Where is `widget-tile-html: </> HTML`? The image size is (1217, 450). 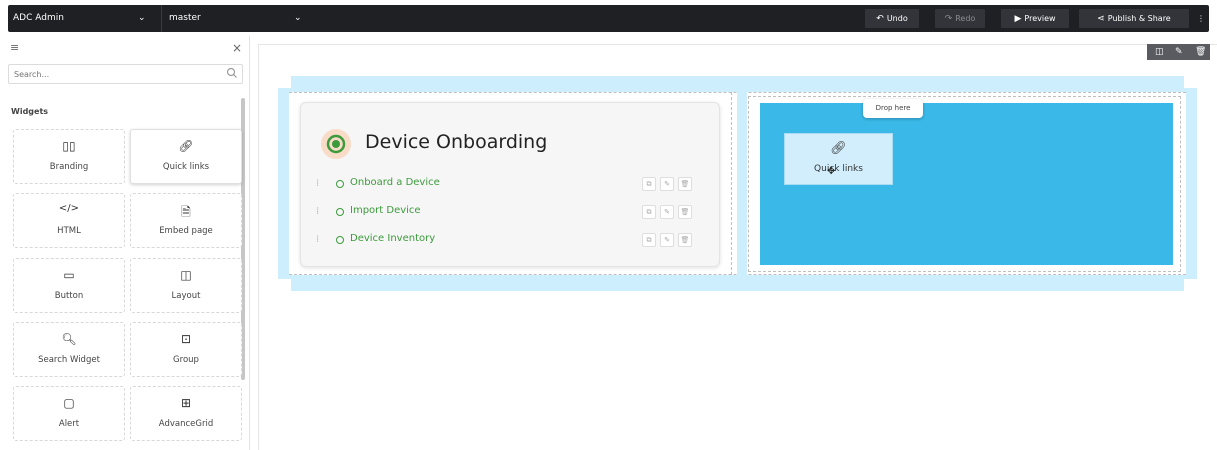
widget-tile-html: </> HTML is located at coordinates (69, 220).